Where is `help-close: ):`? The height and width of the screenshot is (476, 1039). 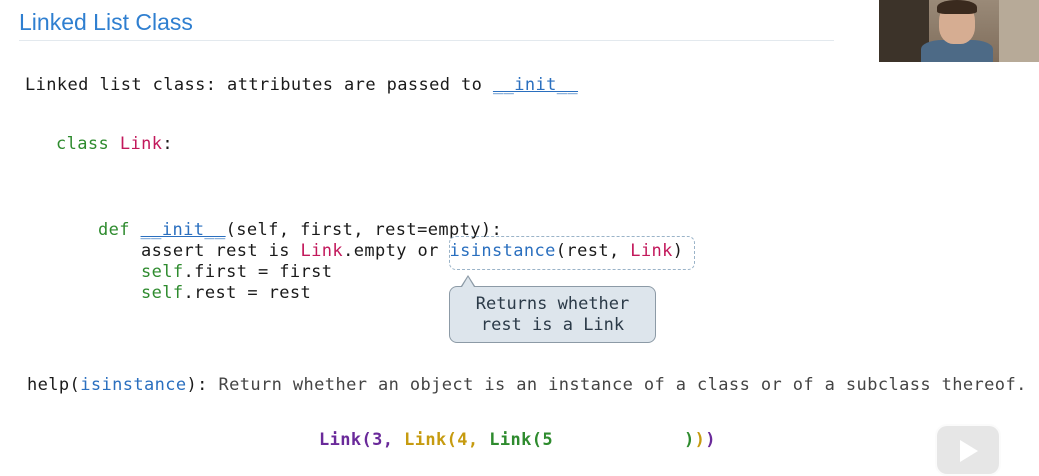 help-close: ): is located at coordinates (197, 385).